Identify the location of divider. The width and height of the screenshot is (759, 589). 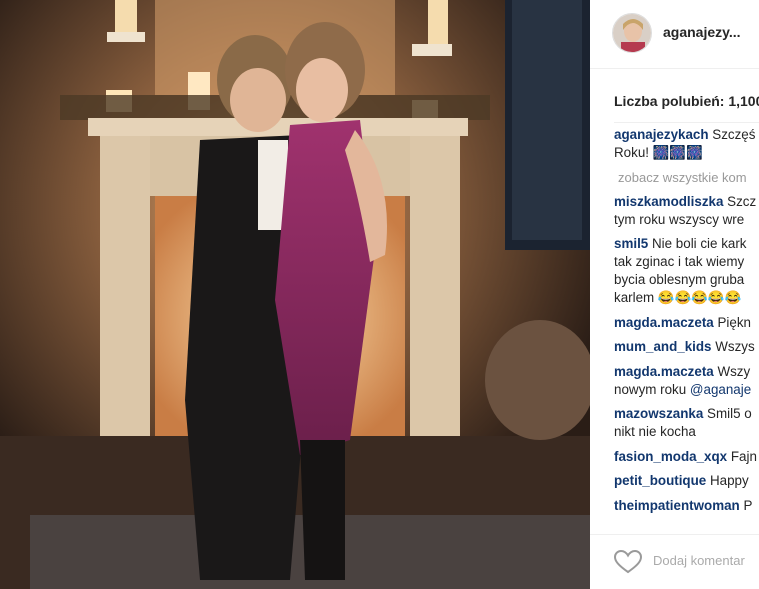
(686, 122).